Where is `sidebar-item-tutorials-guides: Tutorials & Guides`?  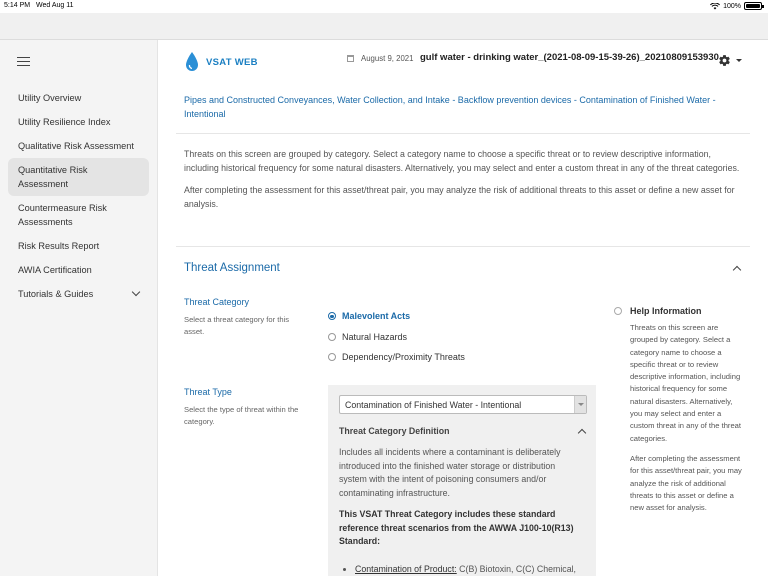 sidebar-item-tutorials-guides: Tutorials & Guides is located at coordinates (78, 294).